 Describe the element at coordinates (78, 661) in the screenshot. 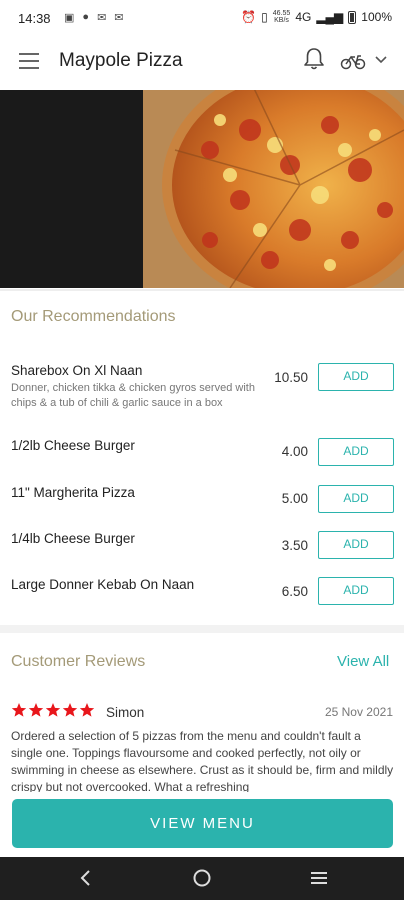

I see `reviews-title: Customer Reviews` at that location.